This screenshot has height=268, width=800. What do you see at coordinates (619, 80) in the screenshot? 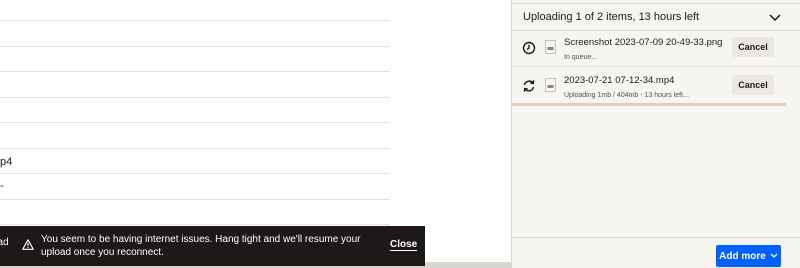
I see `file-name: 2023-07-21 07-12-34.mp4` at bounding box center [619, 80].